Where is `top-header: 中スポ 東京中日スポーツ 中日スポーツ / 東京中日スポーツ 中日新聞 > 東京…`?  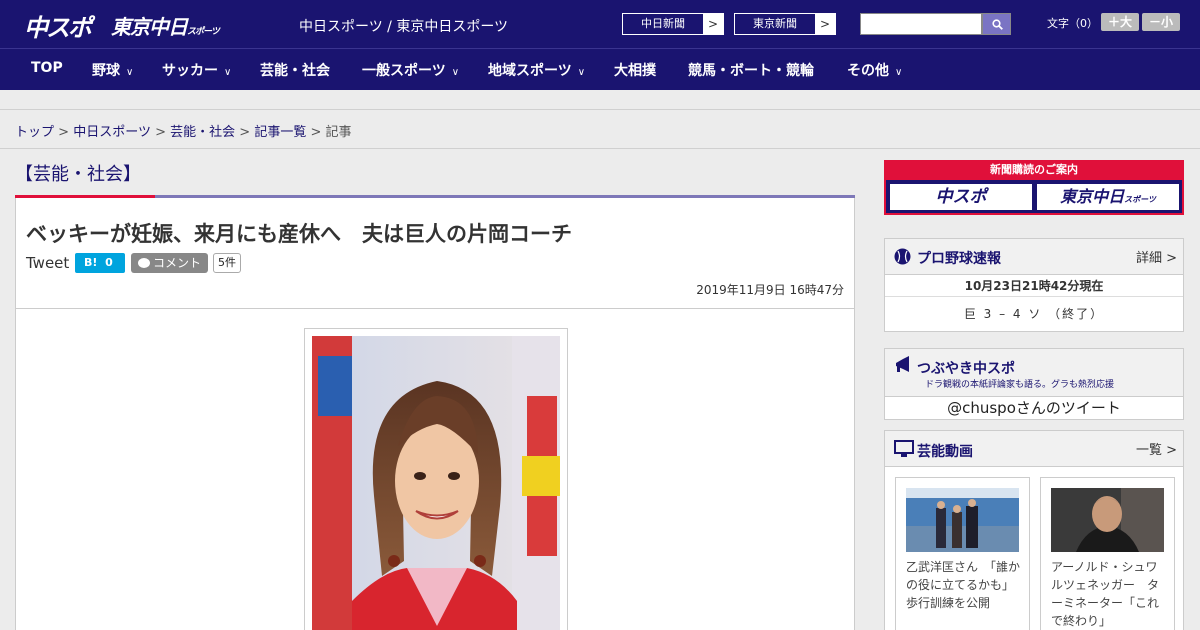 top-header: 中スポ 東京中日スポーツ 中日スポーツ / 東京中日スポーツ 中日新聞 > 東京… is located at coordinates (600, 24).